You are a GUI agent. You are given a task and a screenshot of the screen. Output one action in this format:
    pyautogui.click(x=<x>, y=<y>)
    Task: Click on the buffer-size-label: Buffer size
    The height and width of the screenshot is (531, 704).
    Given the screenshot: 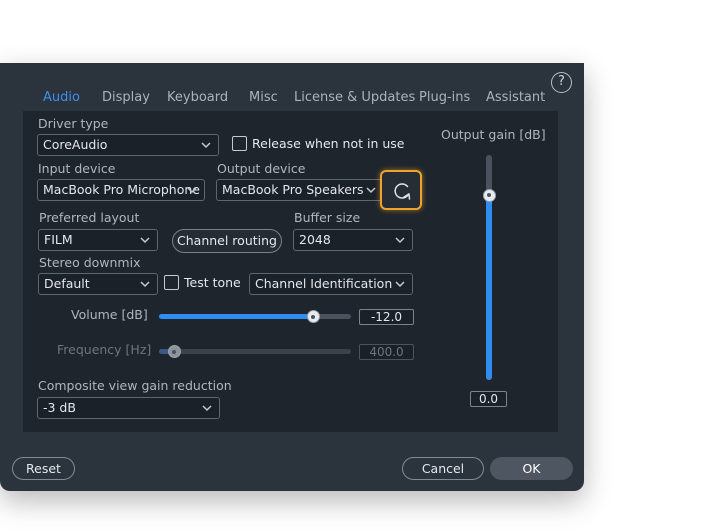 What is the action you would take?
    pyautogui.click(x=327, y=217)
    